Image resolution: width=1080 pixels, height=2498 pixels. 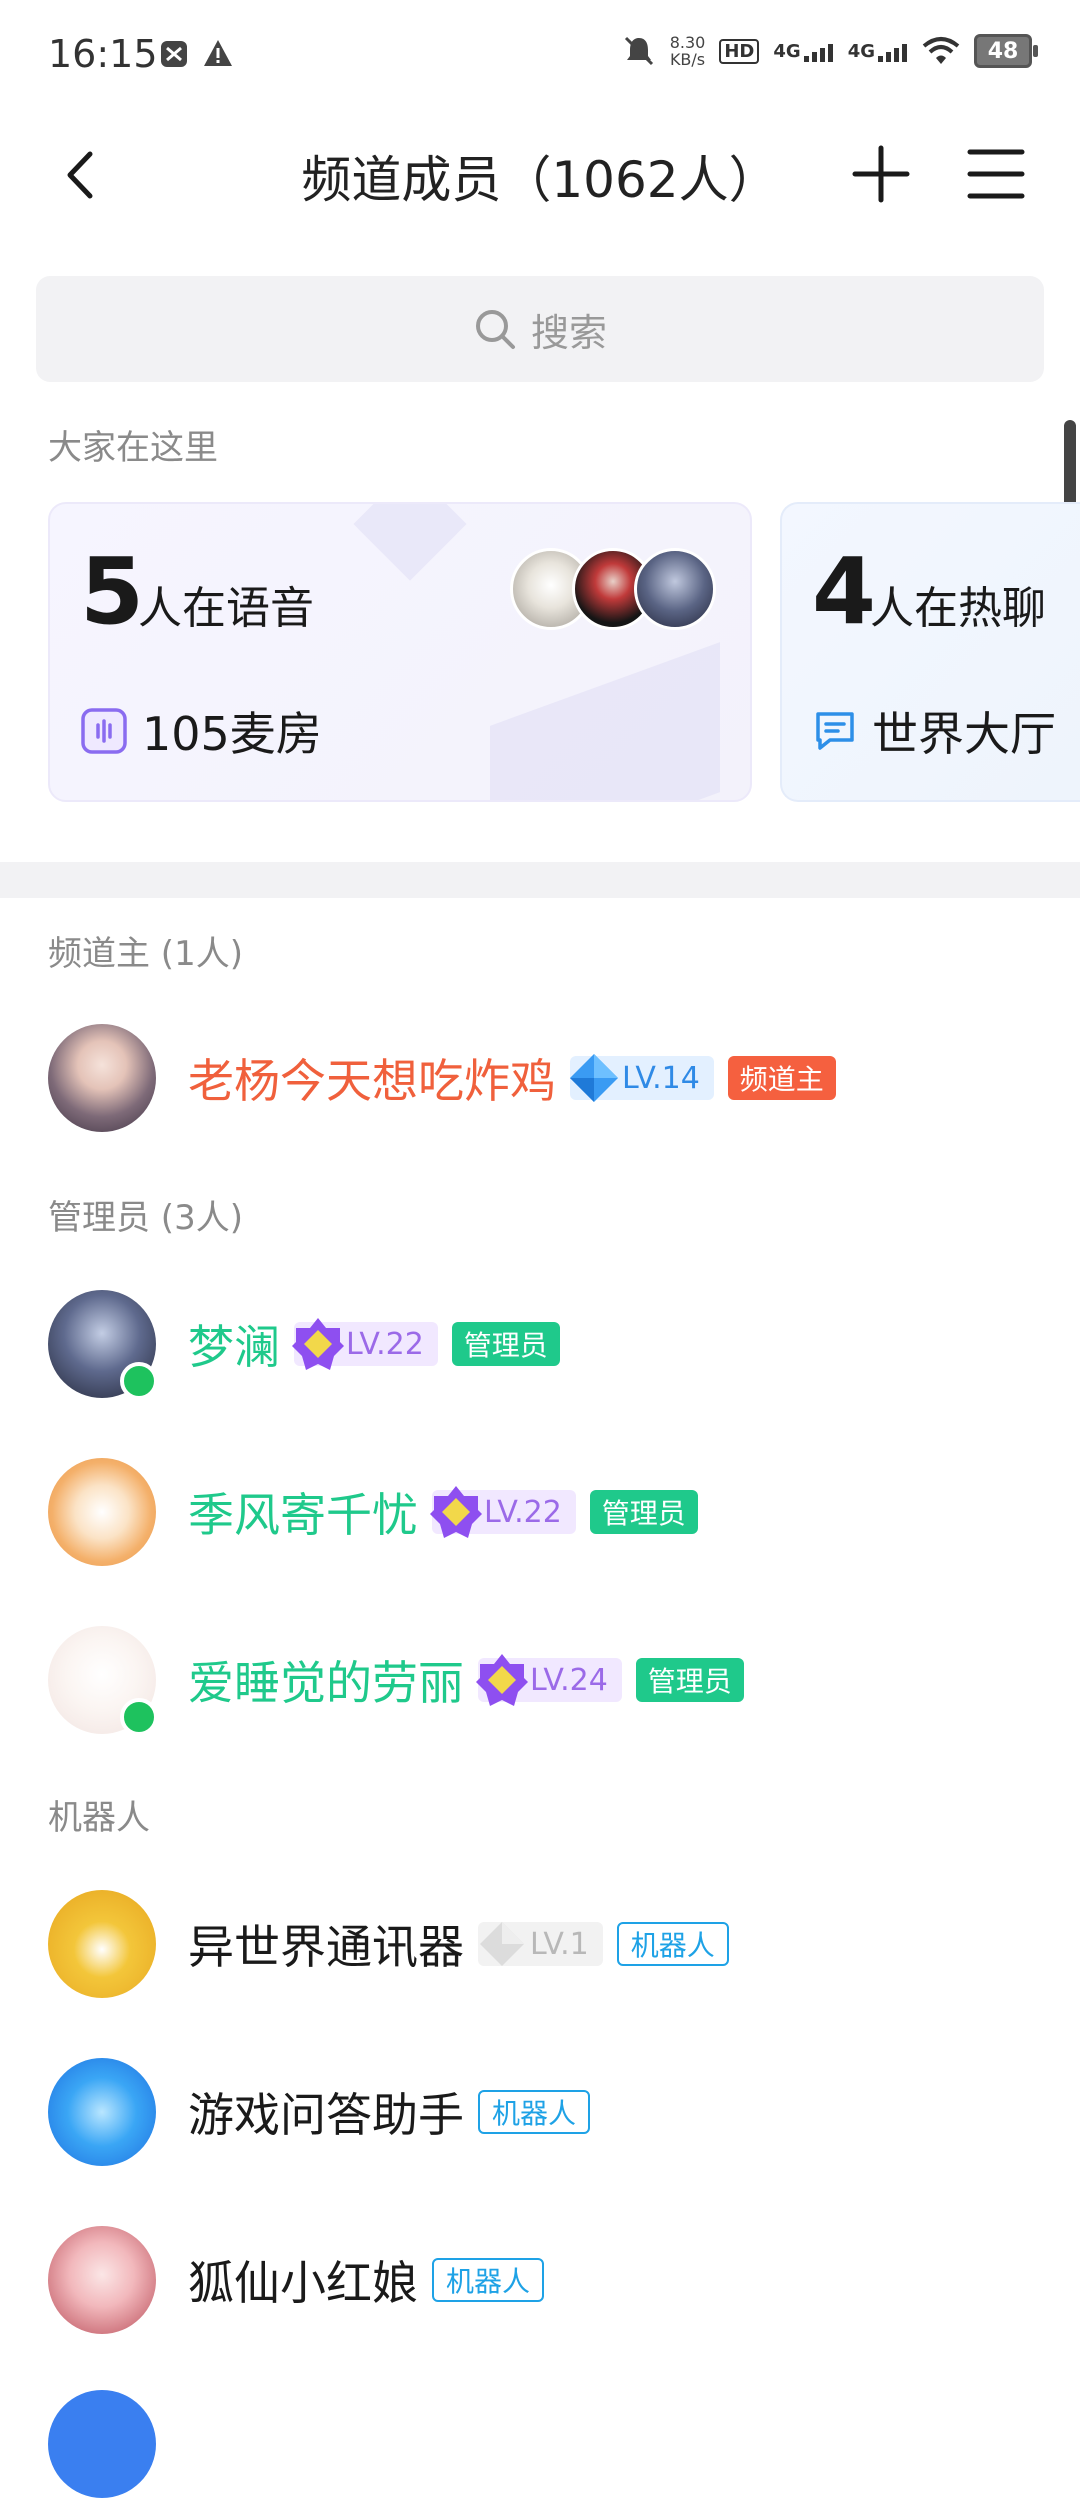 I want to click on warning-icon, so click(x=218, y=53).